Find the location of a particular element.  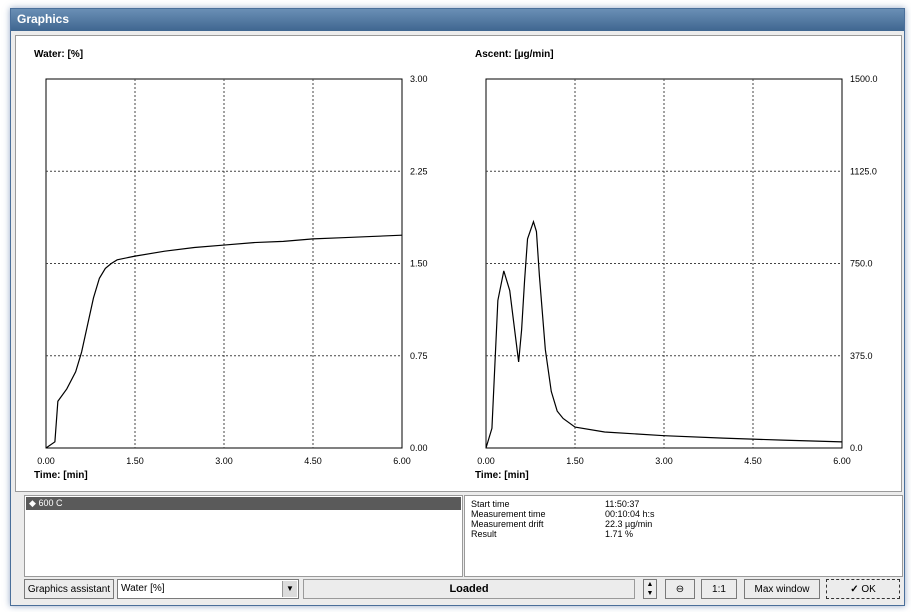

zoom-out-button: ⊖ is located at coordinates (680, 589).